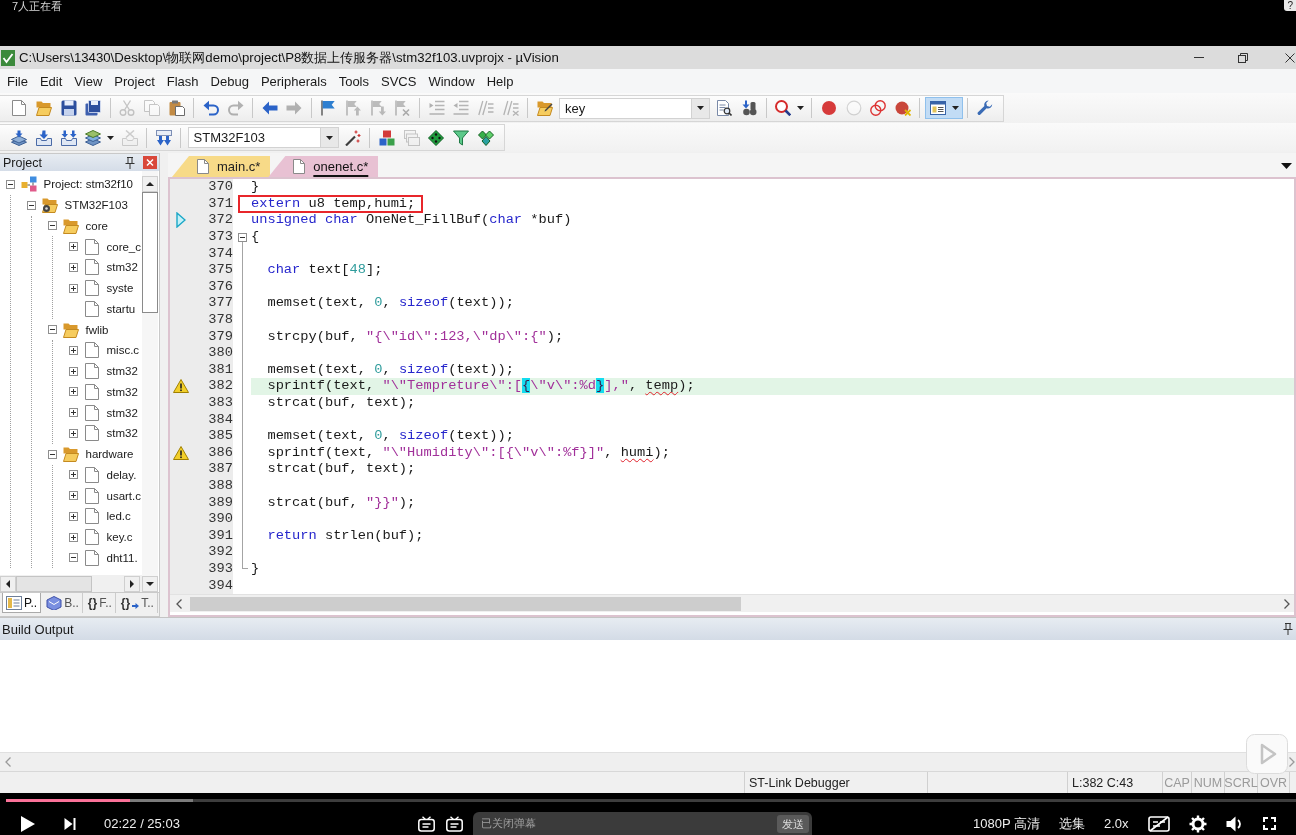  What do you see at coordinates (500, 81) in the screenshot?
I see `menu-item: Help` at bounding box center [500, 81].